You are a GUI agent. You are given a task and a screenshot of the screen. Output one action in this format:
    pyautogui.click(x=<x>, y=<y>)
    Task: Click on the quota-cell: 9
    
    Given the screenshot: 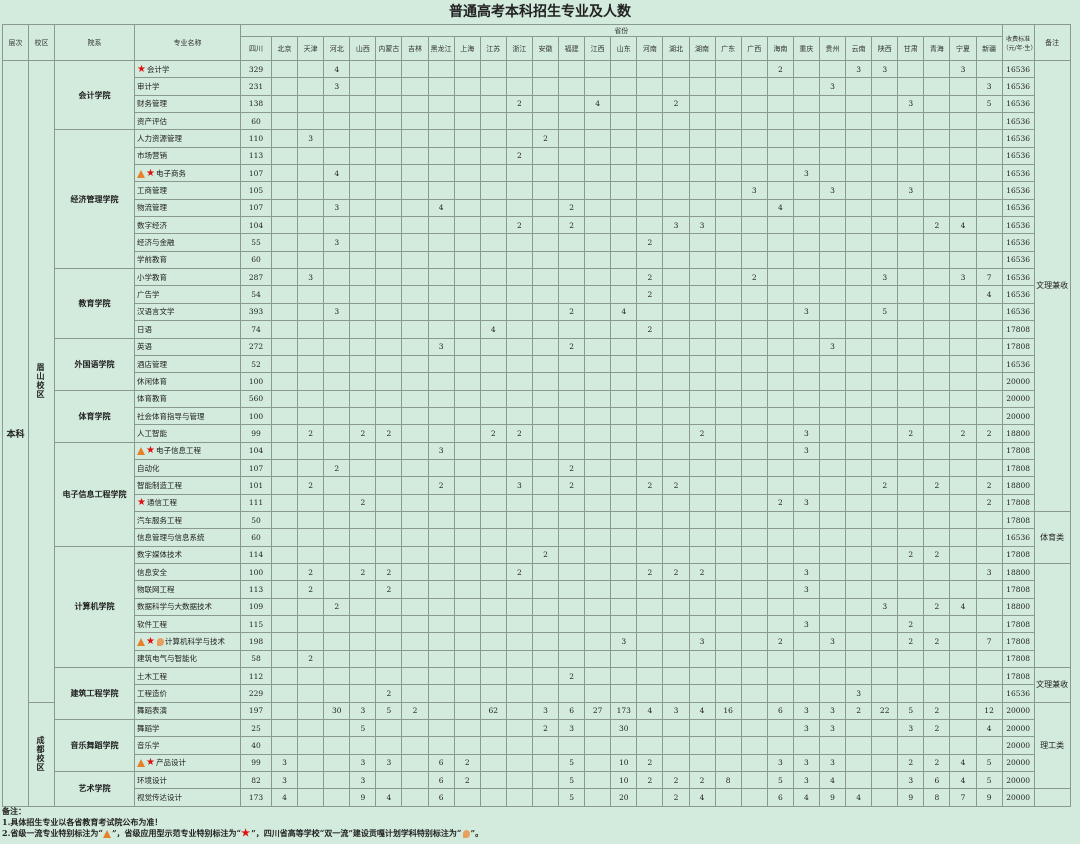 What is the action you would take?
    pyautogui.click(x=832, y=797)
    